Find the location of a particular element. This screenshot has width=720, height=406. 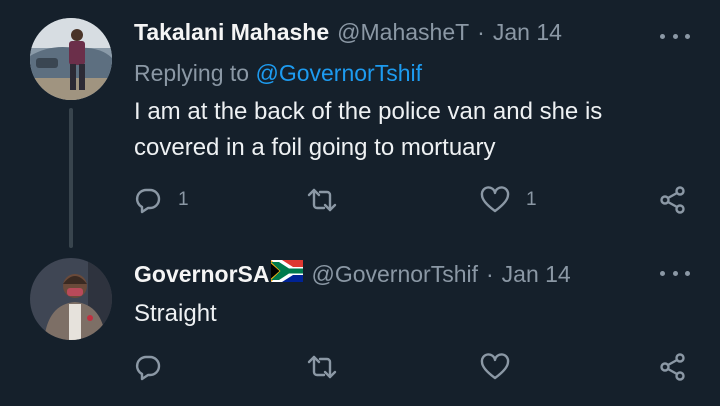

display-name: Takalani Mahashe is located at coordinates (231, 32).